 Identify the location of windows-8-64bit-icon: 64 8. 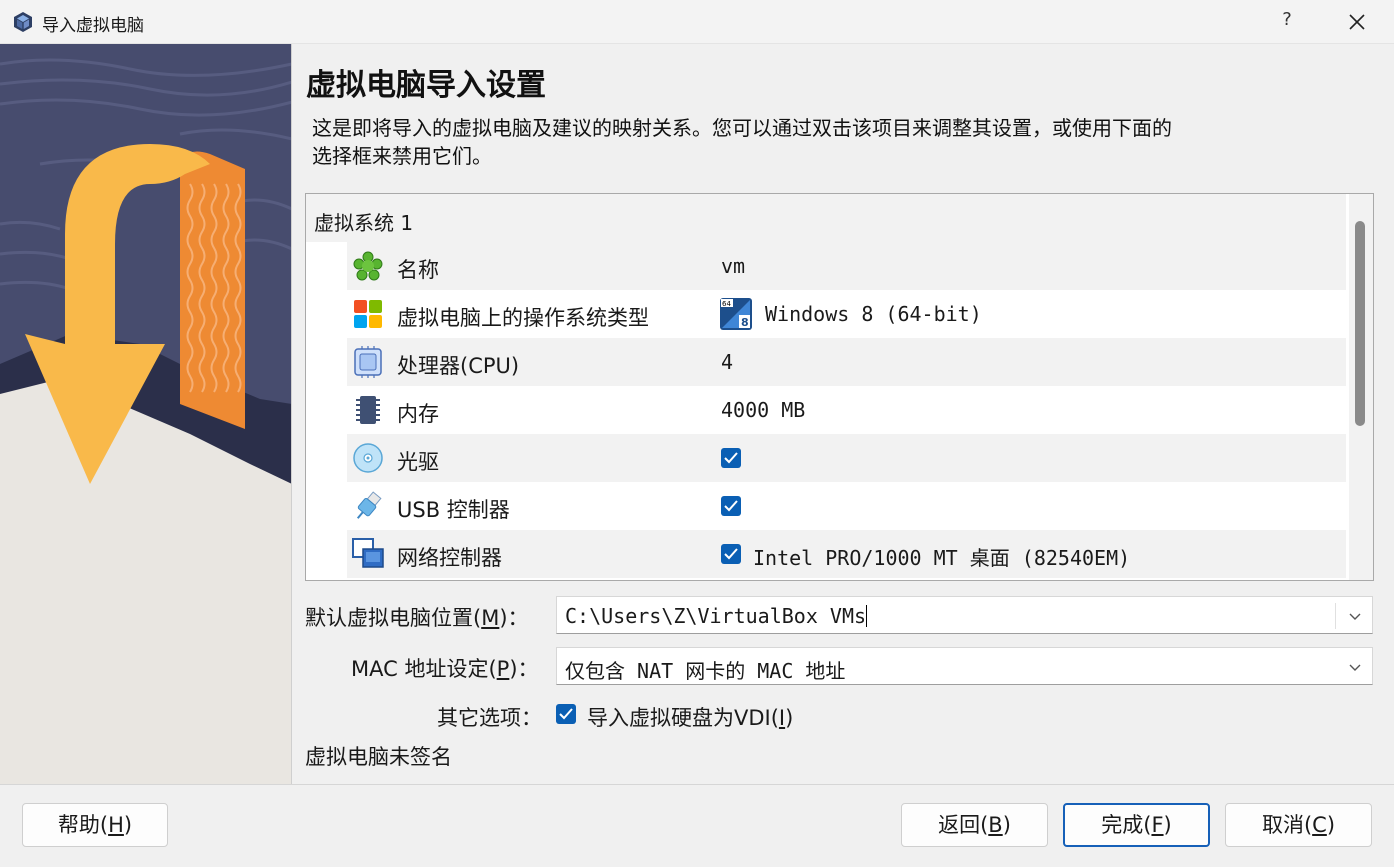
(736, 314).